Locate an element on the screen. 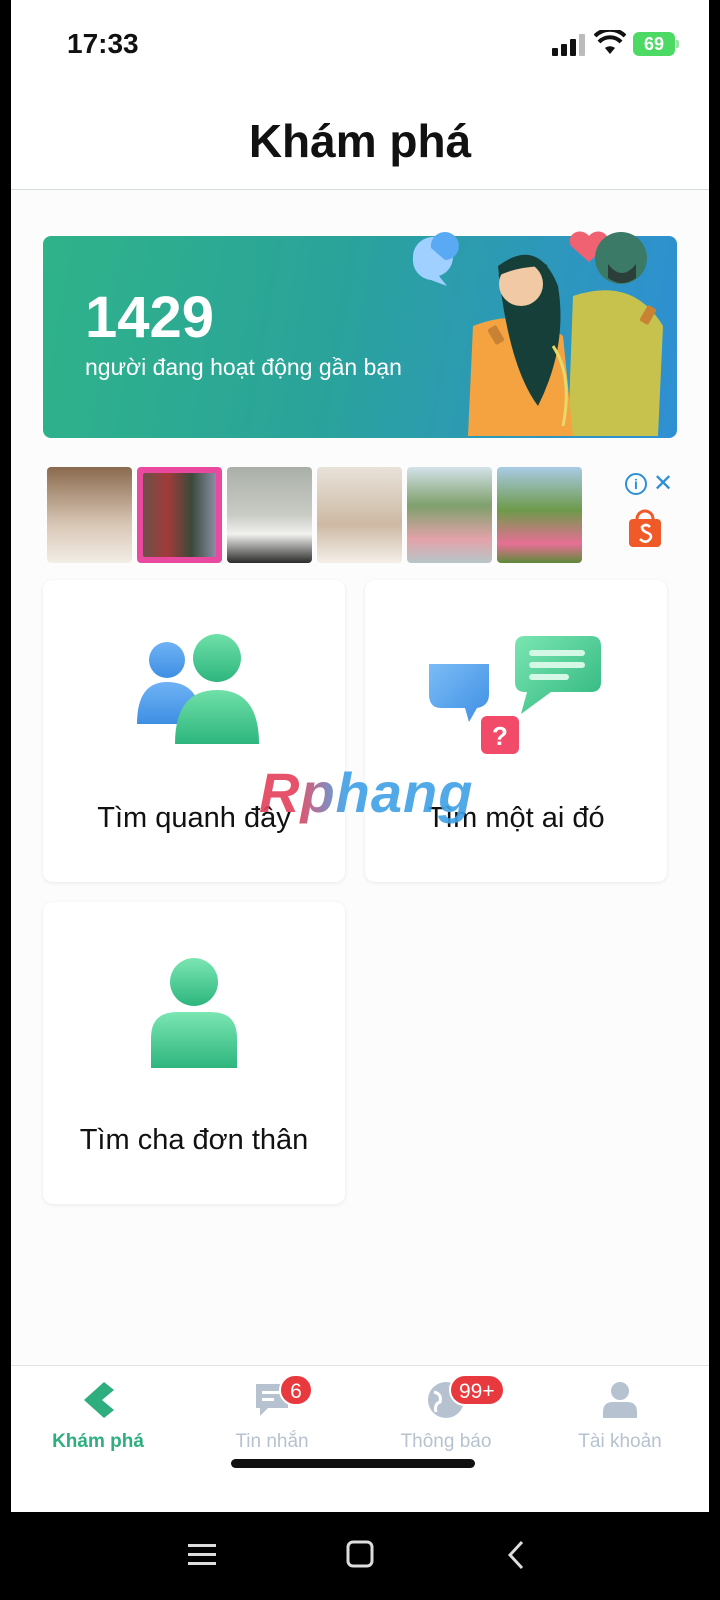 The width and height of the screenshot is (720, 1600). page-title: Khám phá is located at coordinates (360, 141).